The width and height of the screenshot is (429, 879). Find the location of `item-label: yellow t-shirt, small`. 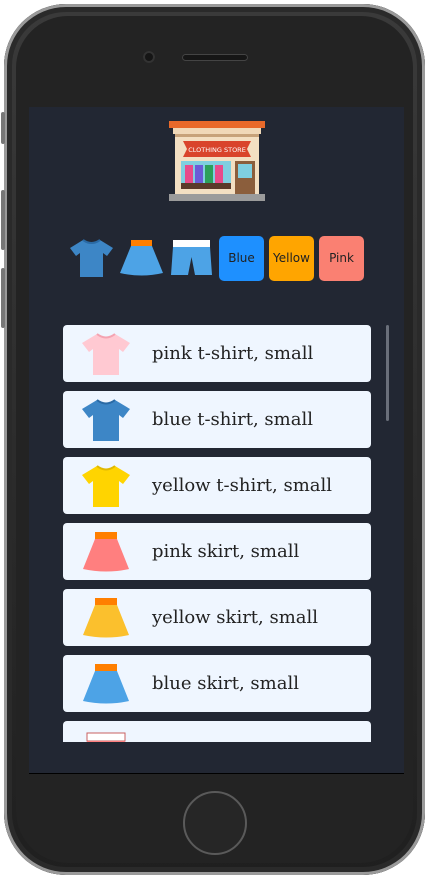

item-label: yellow t-shirt, small is located at coordinates (242, 485).